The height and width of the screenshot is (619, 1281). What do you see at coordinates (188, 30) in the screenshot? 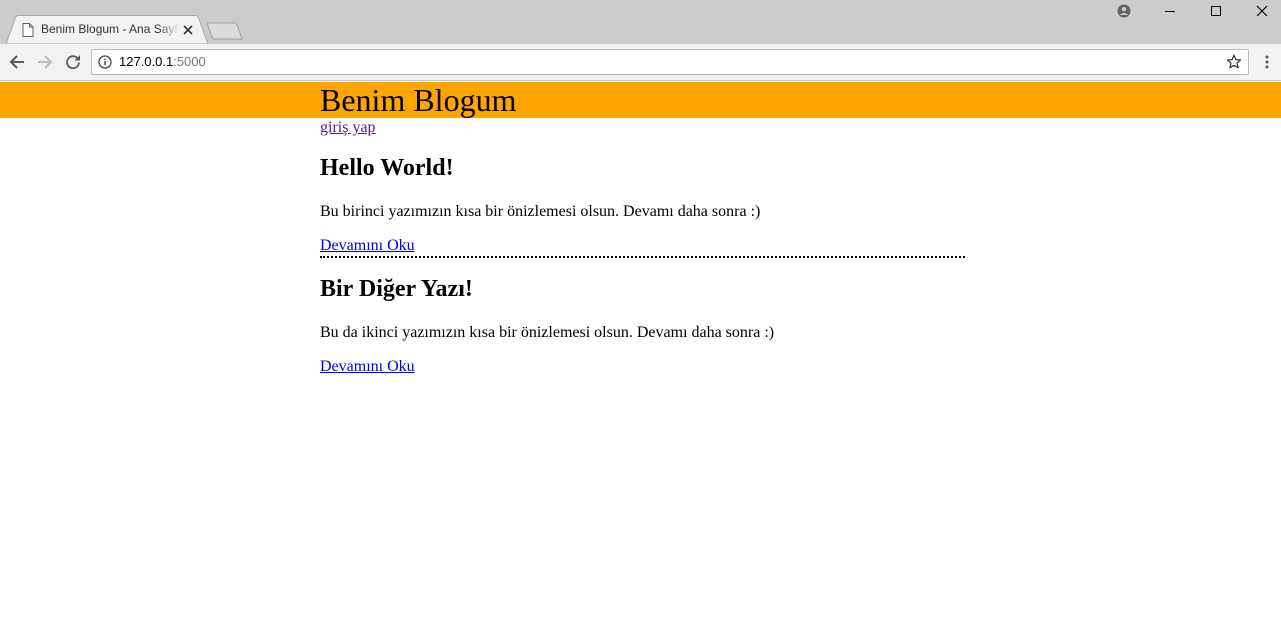
I see `tab-close-icon` at bounding box center [188, 30].